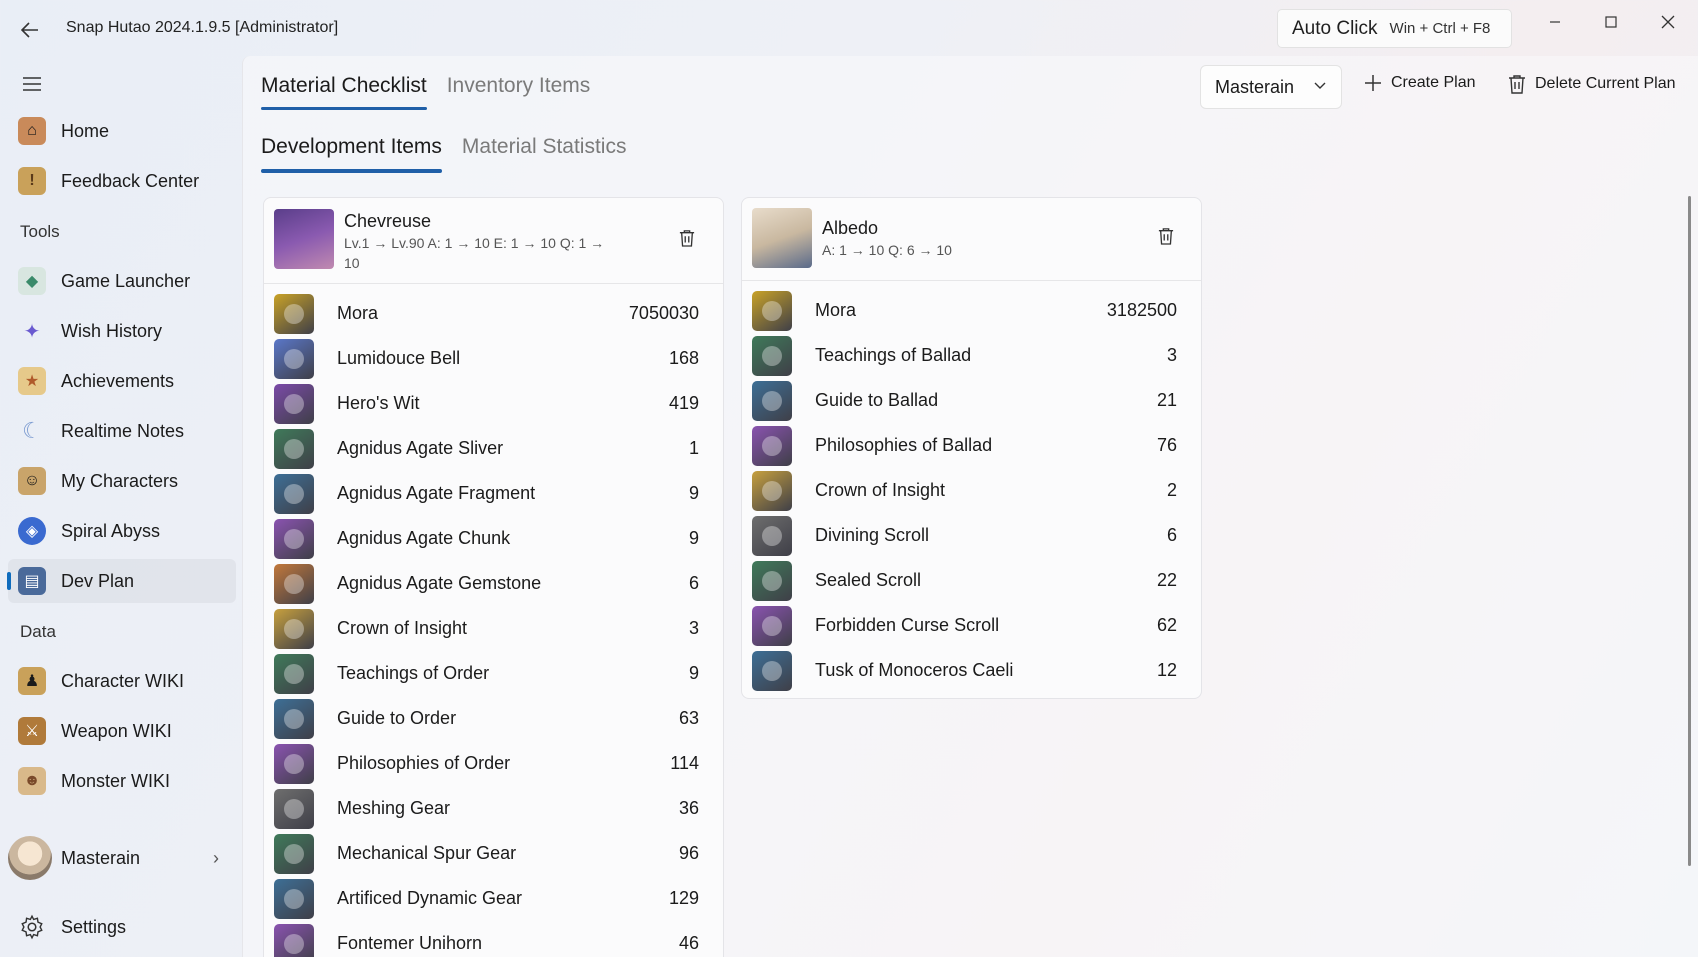  Describe the element at coordinates (30, 858) in the screenshot. I see `avatar` at that location.